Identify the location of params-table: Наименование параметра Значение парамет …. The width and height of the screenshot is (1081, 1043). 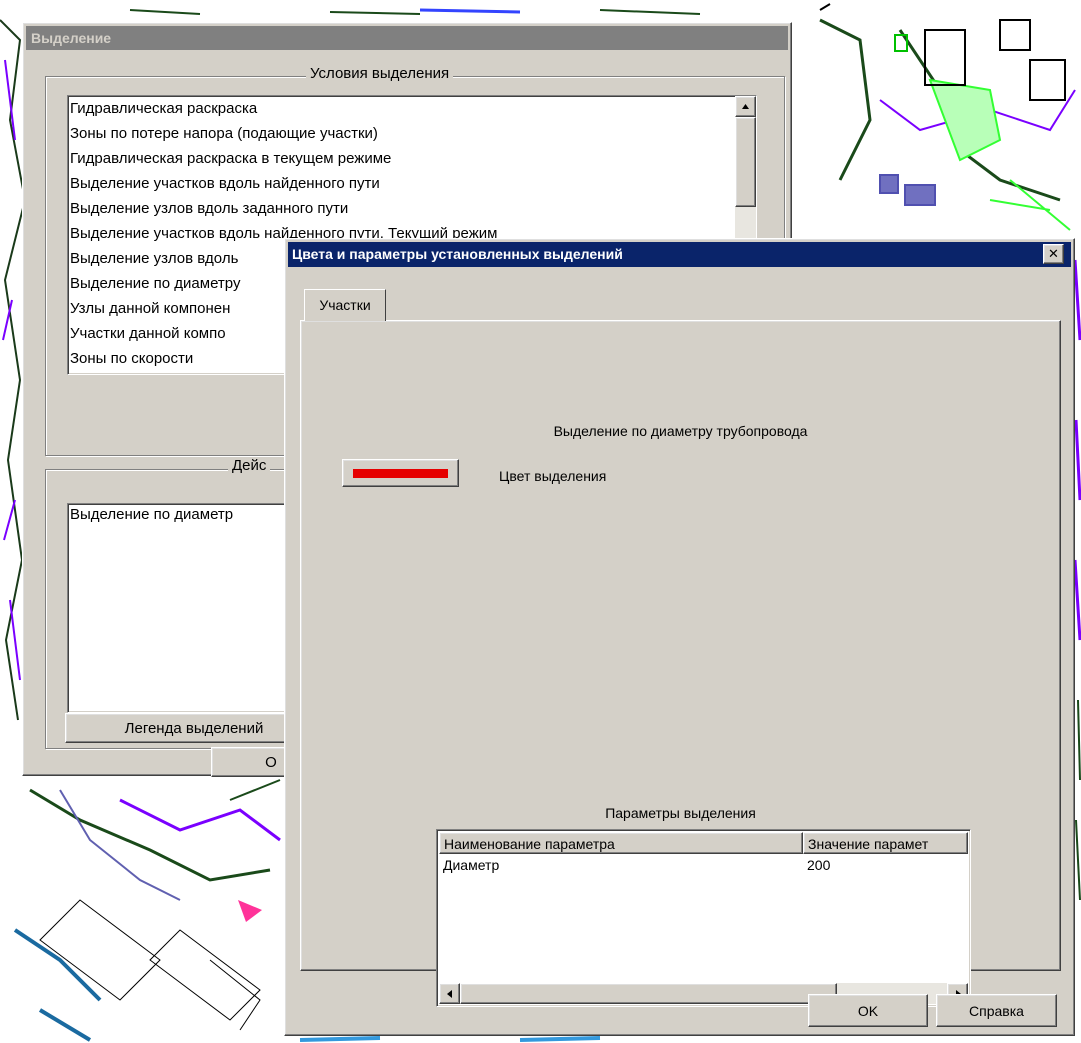
(703, 918).